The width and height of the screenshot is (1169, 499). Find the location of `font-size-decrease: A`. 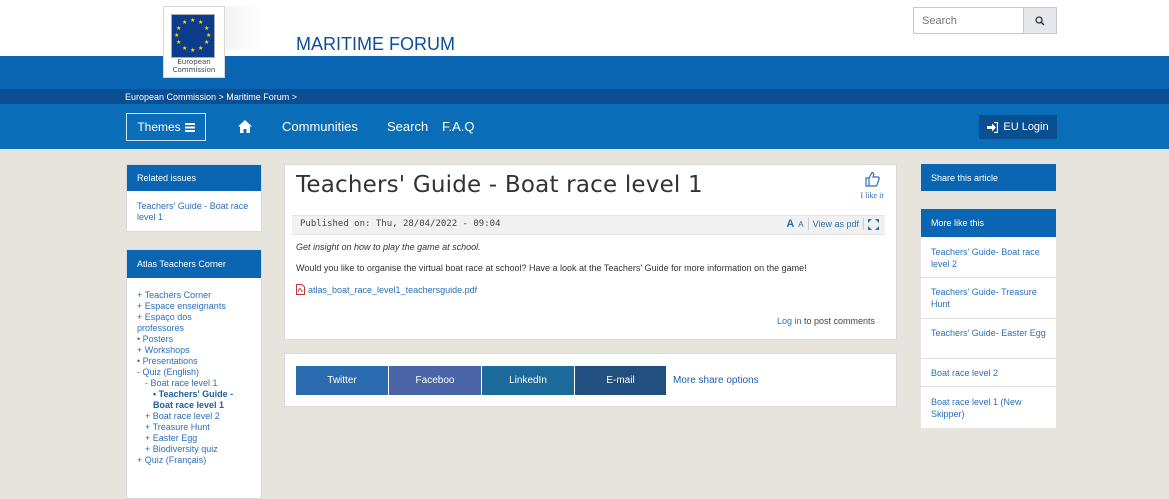

font-size-decrease: A is located at coordinates (800, 224).